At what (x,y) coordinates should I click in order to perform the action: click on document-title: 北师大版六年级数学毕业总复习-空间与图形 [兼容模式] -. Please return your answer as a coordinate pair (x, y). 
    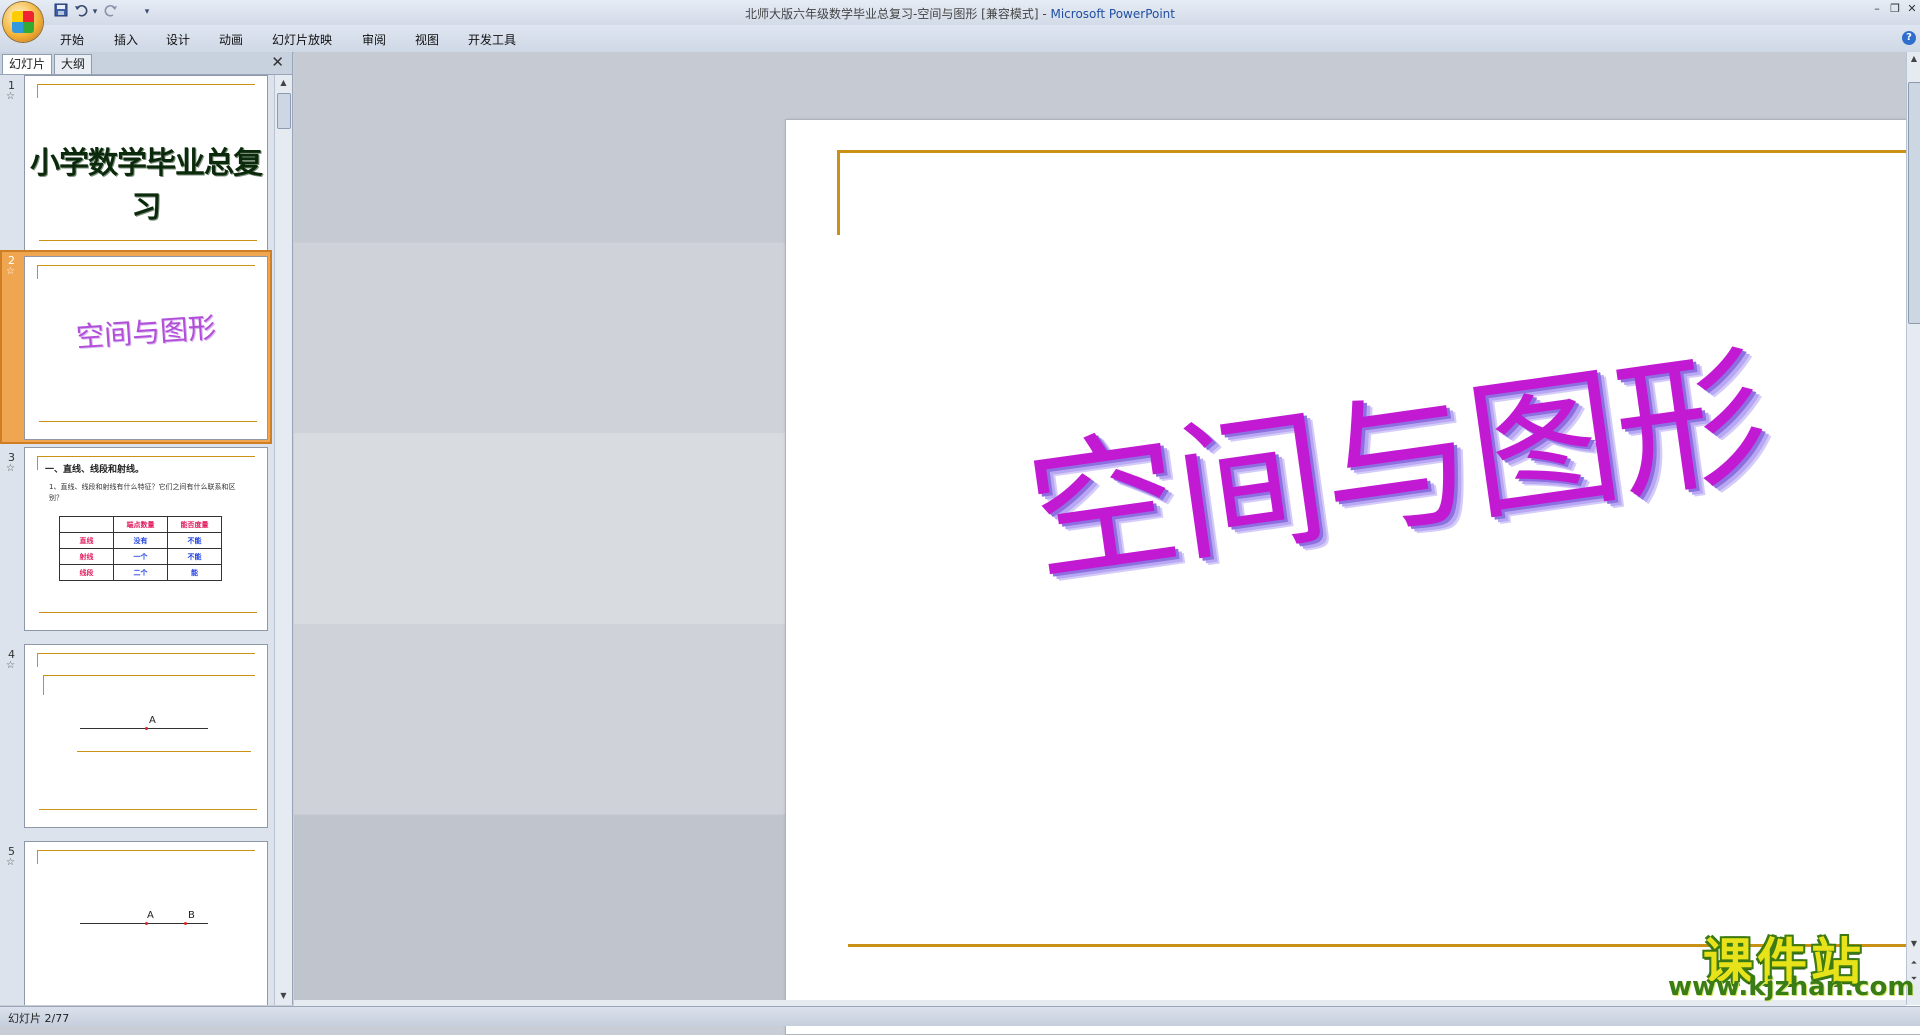
    Looking at the image, I should click on (898, 14).